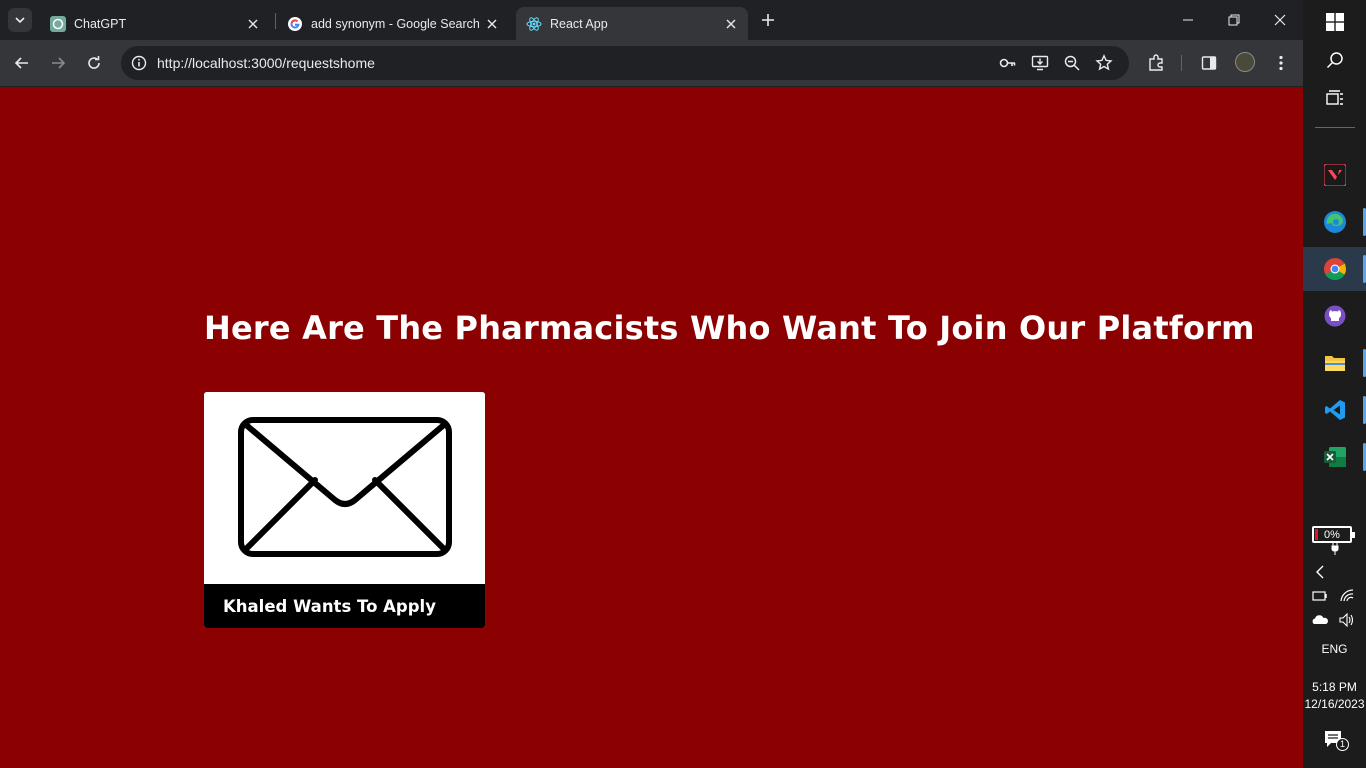  I want to click on vscode-icon, so click(1334, 410).